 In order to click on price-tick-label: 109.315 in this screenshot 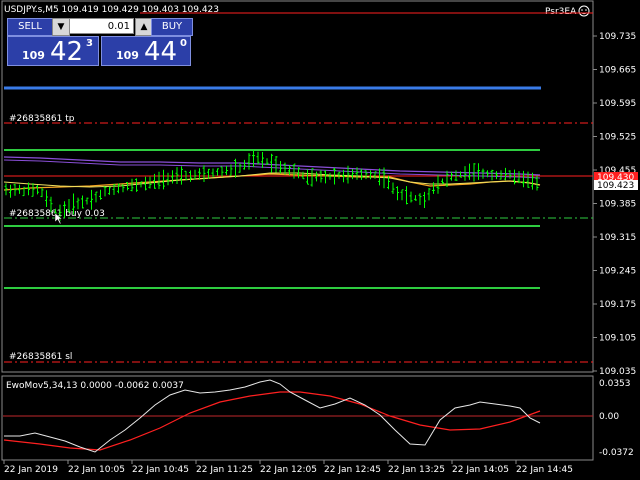, I will do `click(617, 238)`.